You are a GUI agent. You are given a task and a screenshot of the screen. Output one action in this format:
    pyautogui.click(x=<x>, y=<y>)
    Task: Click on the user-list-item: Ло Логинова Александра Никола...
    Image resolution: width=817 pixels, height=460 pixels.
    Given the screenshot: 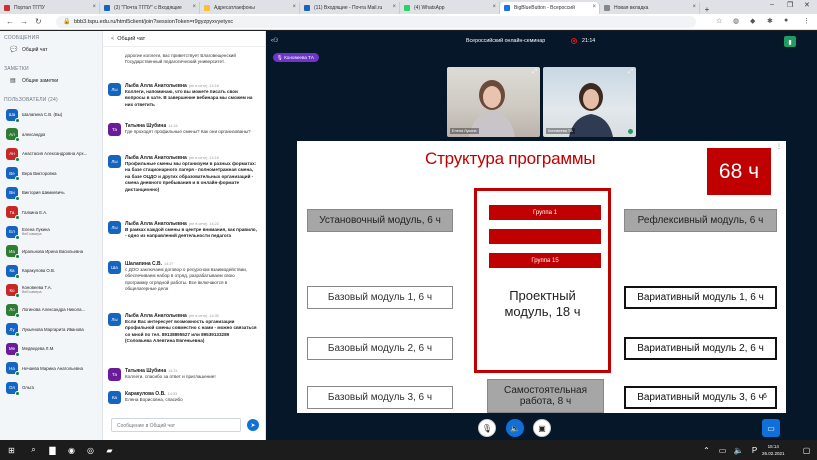 What is the action you would take?
    pyautogui.click(x=51, y=310)
    